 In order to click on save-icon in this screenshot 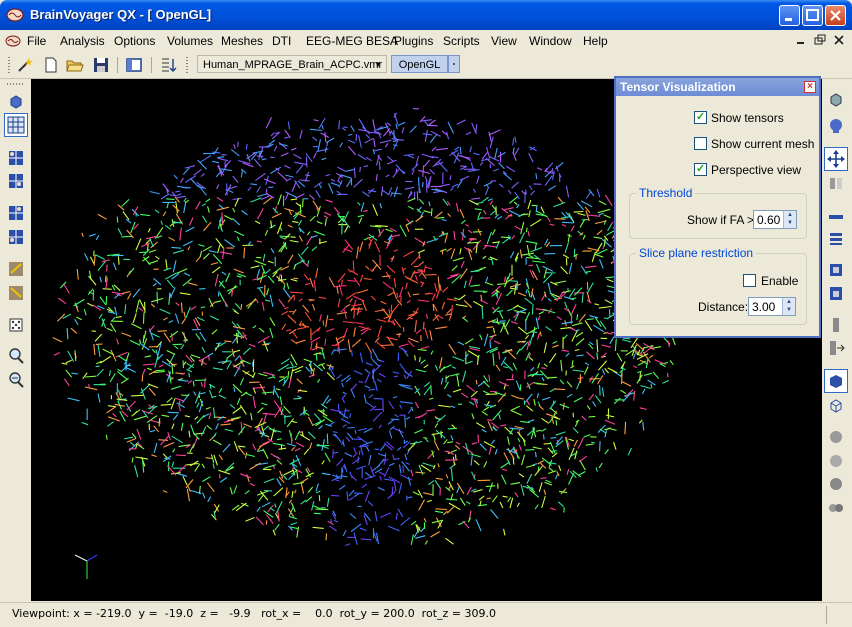, I will do `click(101, 65)`.